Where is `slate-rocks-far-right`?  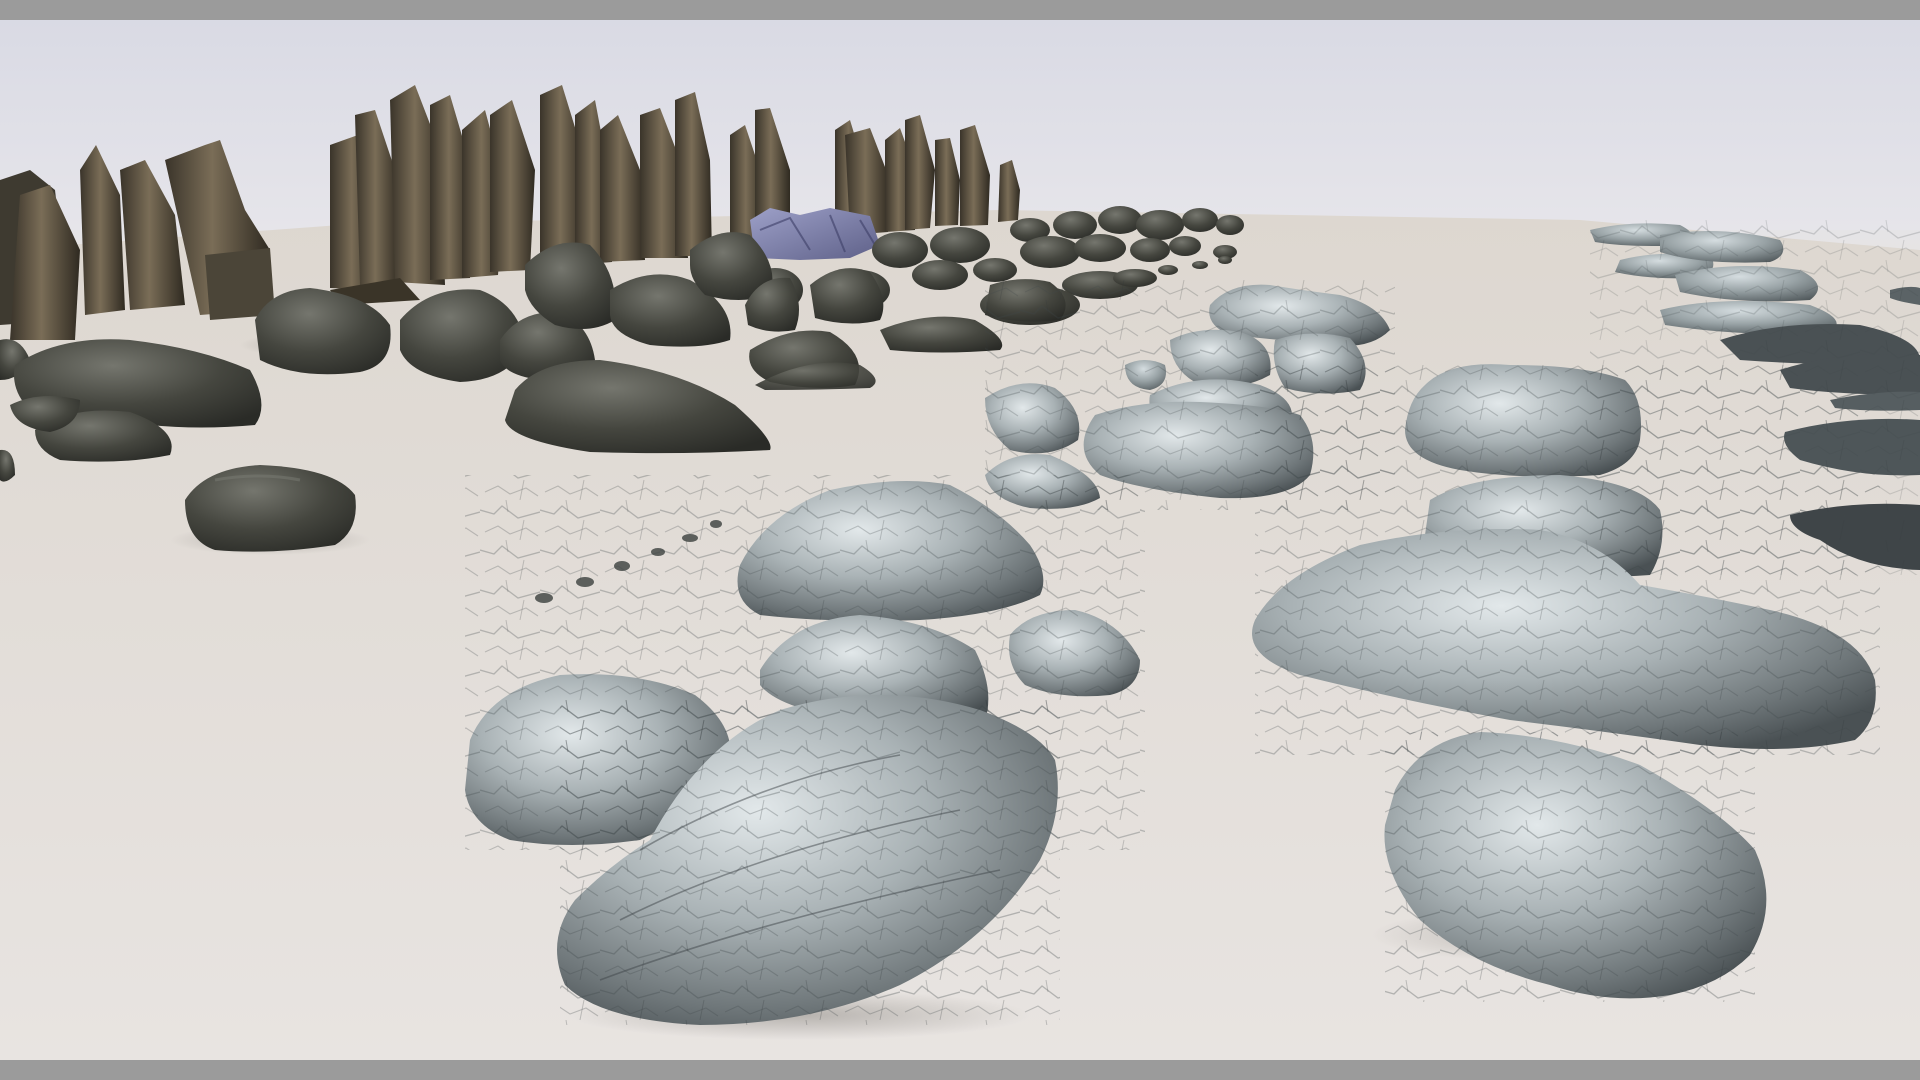
slate-rocks-far-right is located at coordinates (1755, 397).